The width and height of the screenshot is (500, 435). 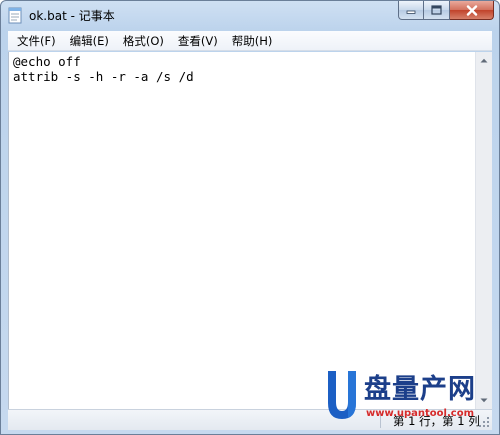 I want to click on menu-view: 查看(V), so click(x=198, y=41).